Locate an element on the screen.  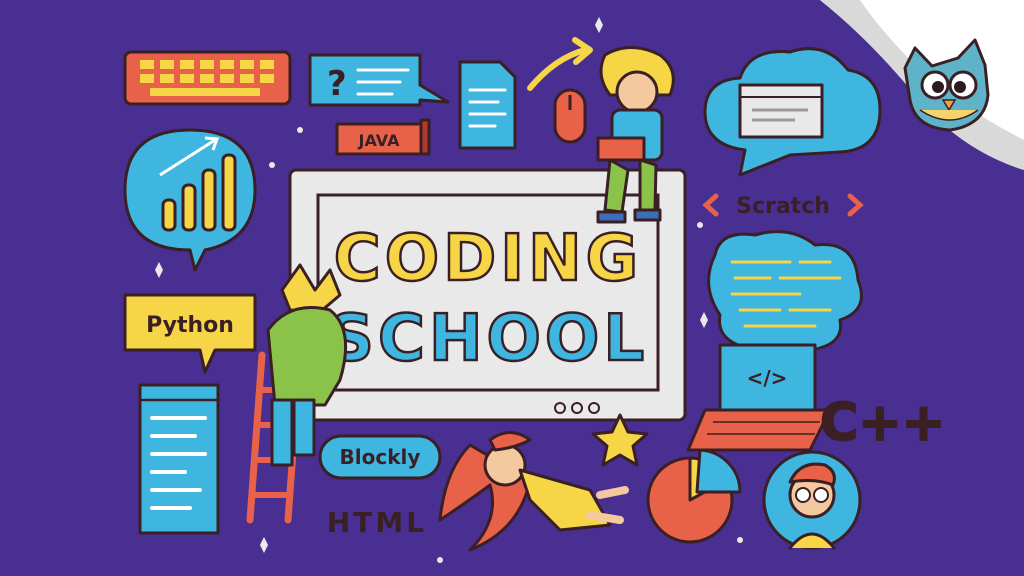
mouse-icon is located at coordinates (570, 116).